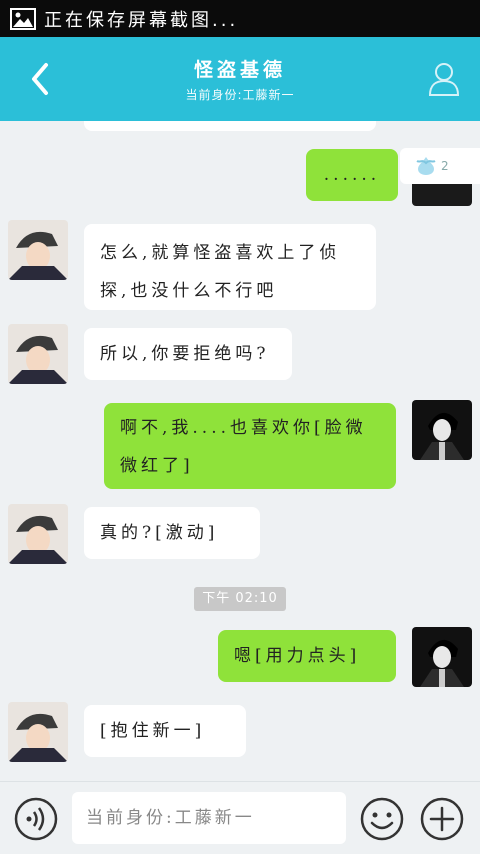  I want to click on message-input, so click(209, 818).